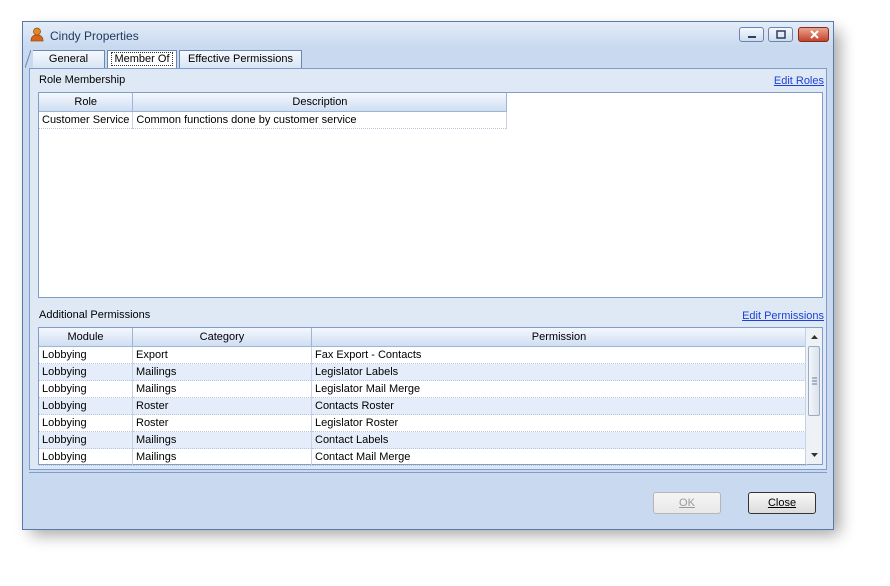 The image size is (890, 586). Describe the element at coordinates (37, 34) in the screenshot. I see `user-icon` at that location.